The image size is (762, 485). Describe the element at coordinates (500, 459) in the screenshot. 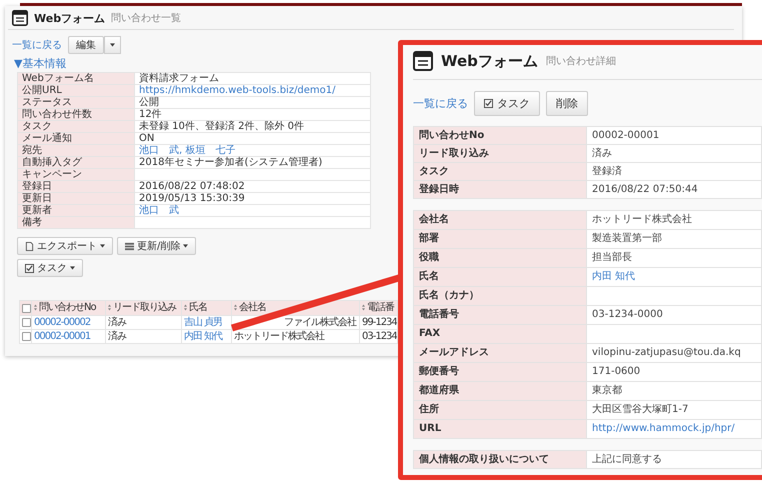

I see `label-cell: 個人情報の取り扱いについて` at that location.